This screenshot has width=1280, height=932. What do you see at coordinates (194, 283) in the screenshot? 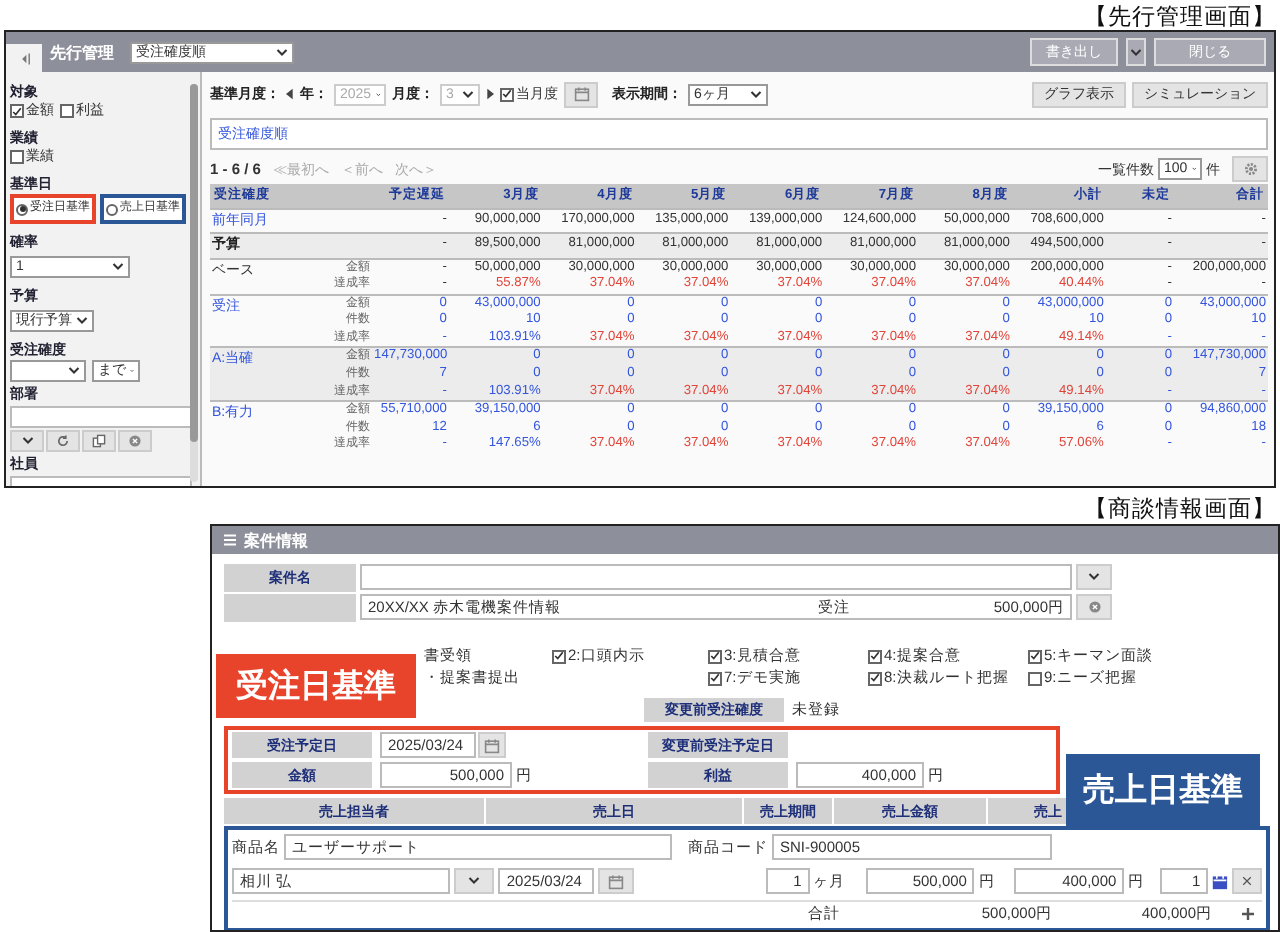
I see `scrollbar` at bounding box center [194, 283].